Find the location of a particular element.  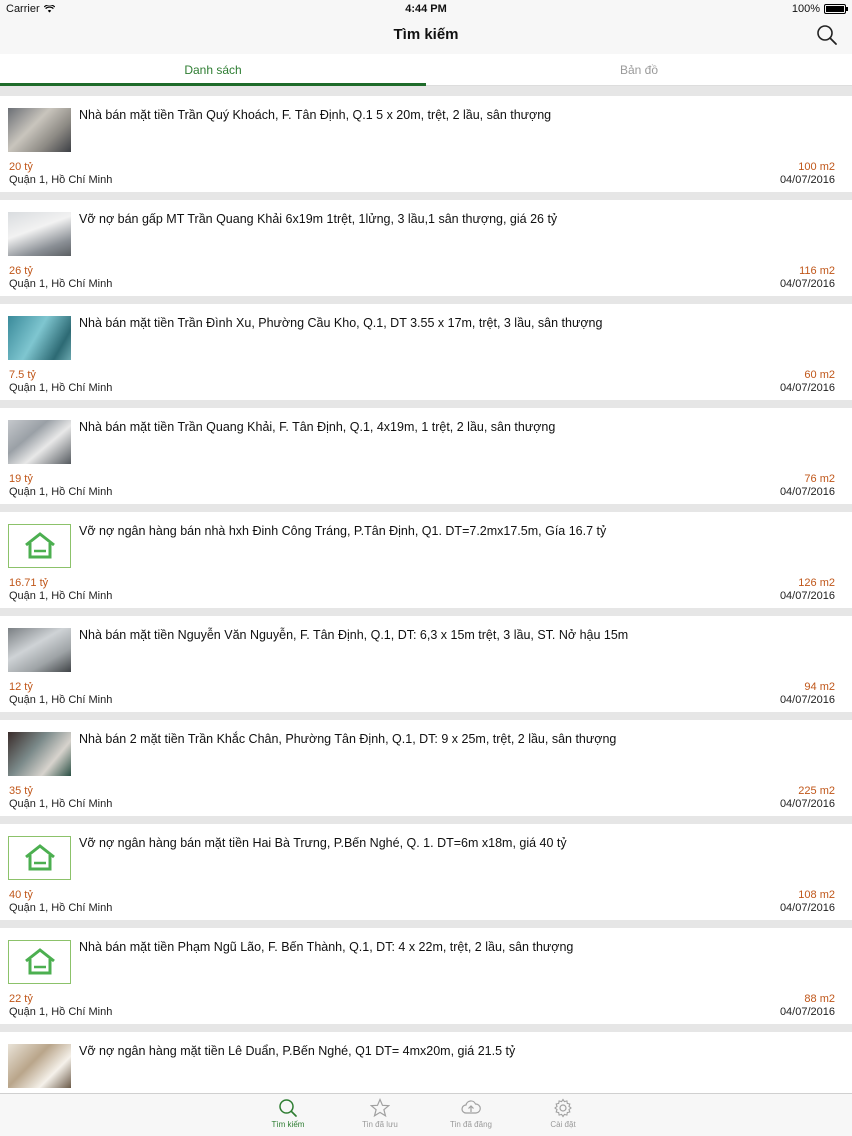

battery-indicator: 100% is located at coordinates (819, 9).